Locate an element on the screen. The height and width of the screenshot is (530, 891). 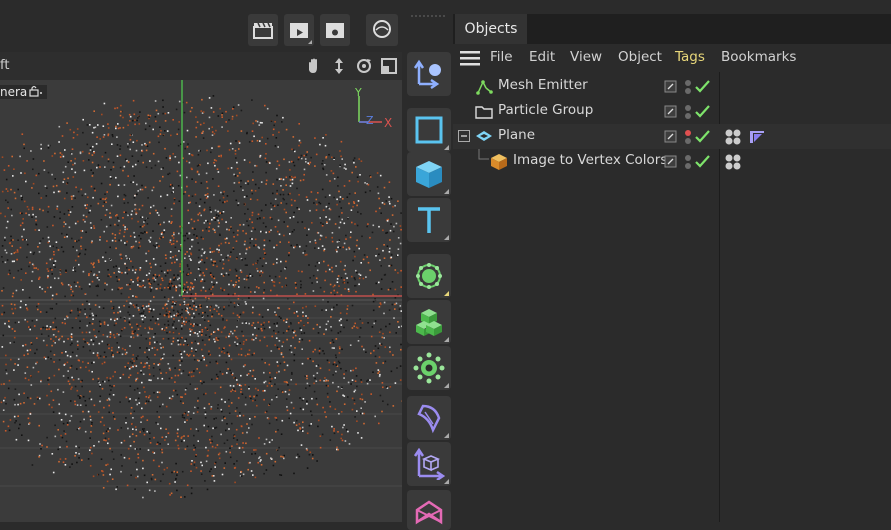
menu-edit: Edit is located at coordinates (542, 57).